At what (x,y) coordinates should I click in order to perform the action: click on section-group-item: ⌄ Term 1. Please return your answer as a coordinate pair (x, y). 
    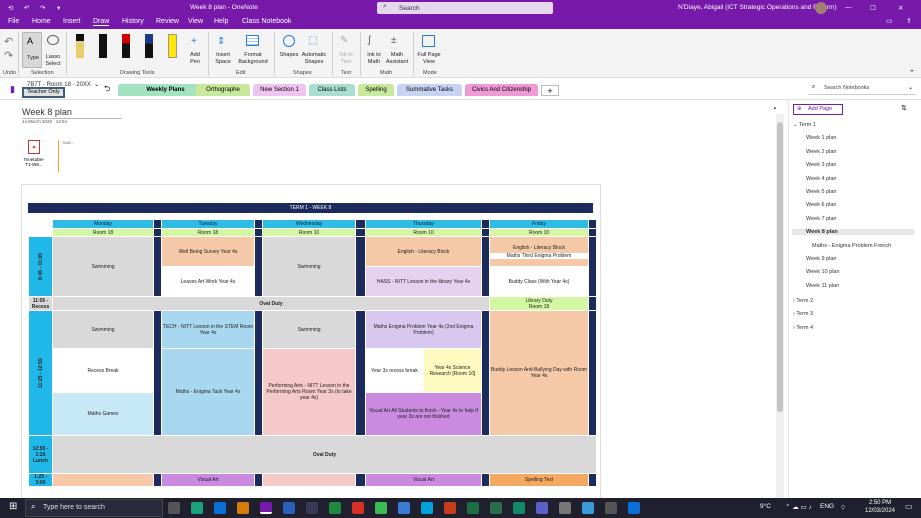
    Looking at the image, I should click on (804, 125).